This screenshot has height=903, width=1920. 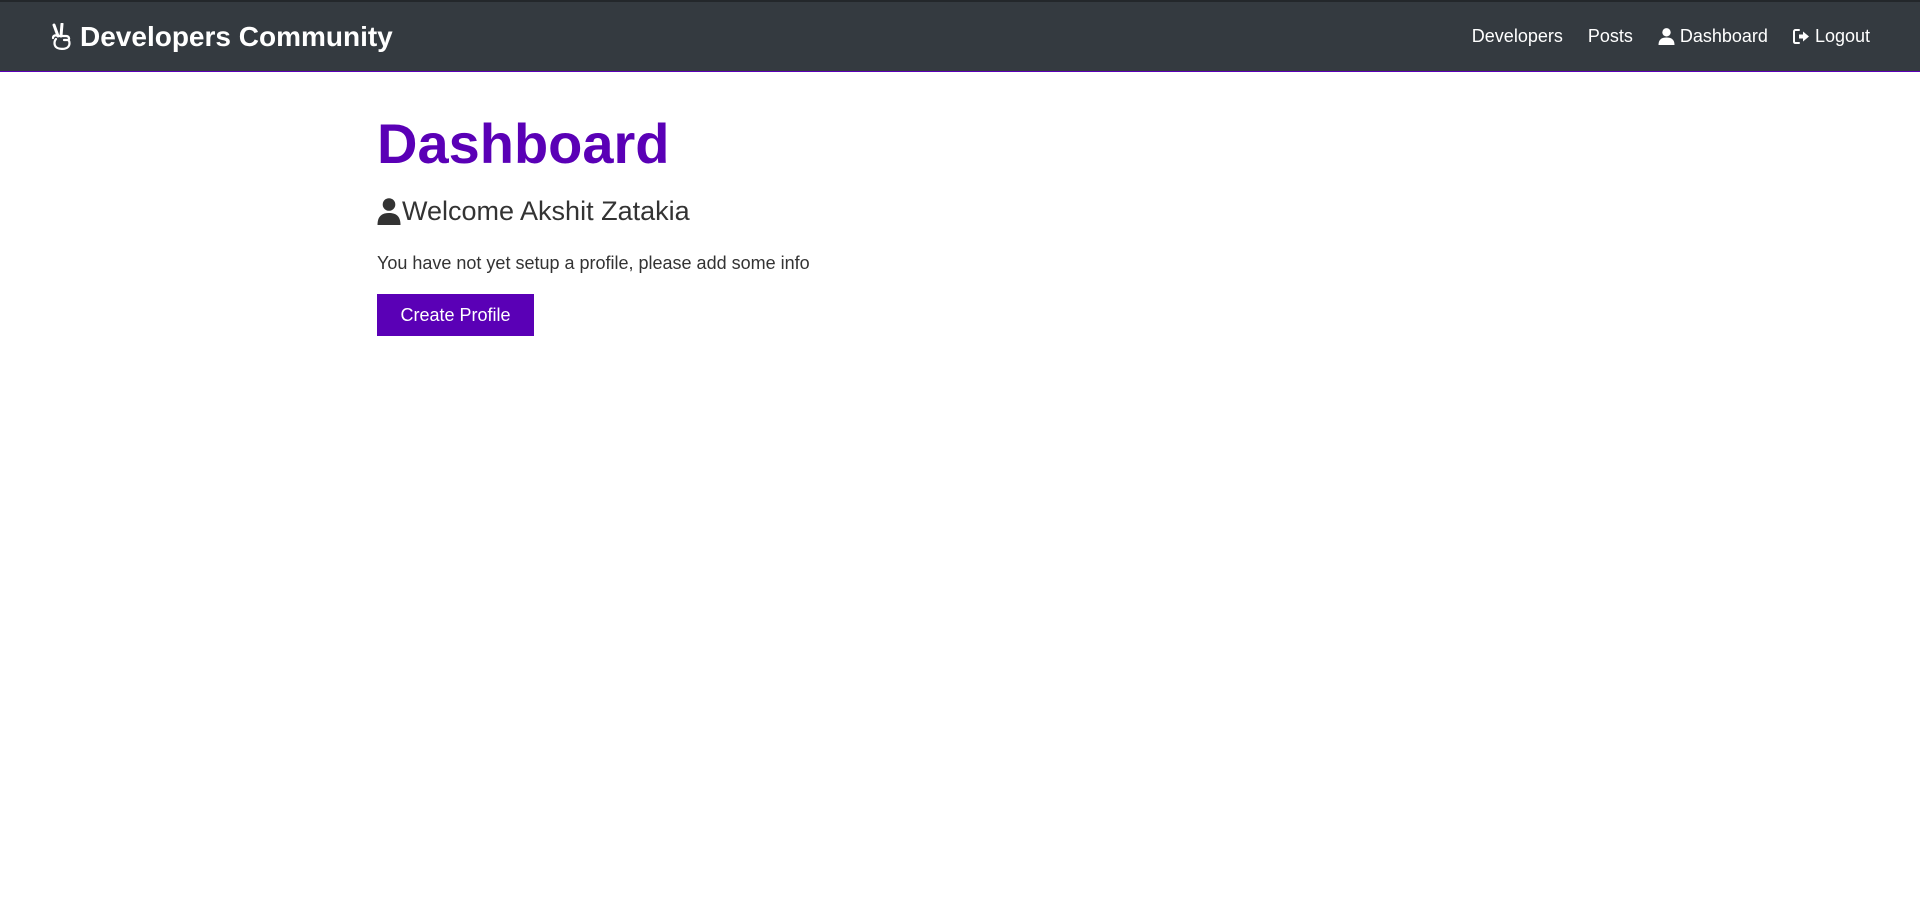 I want to click on nav-developers-label: Developers, so click(x=1517, y=36).